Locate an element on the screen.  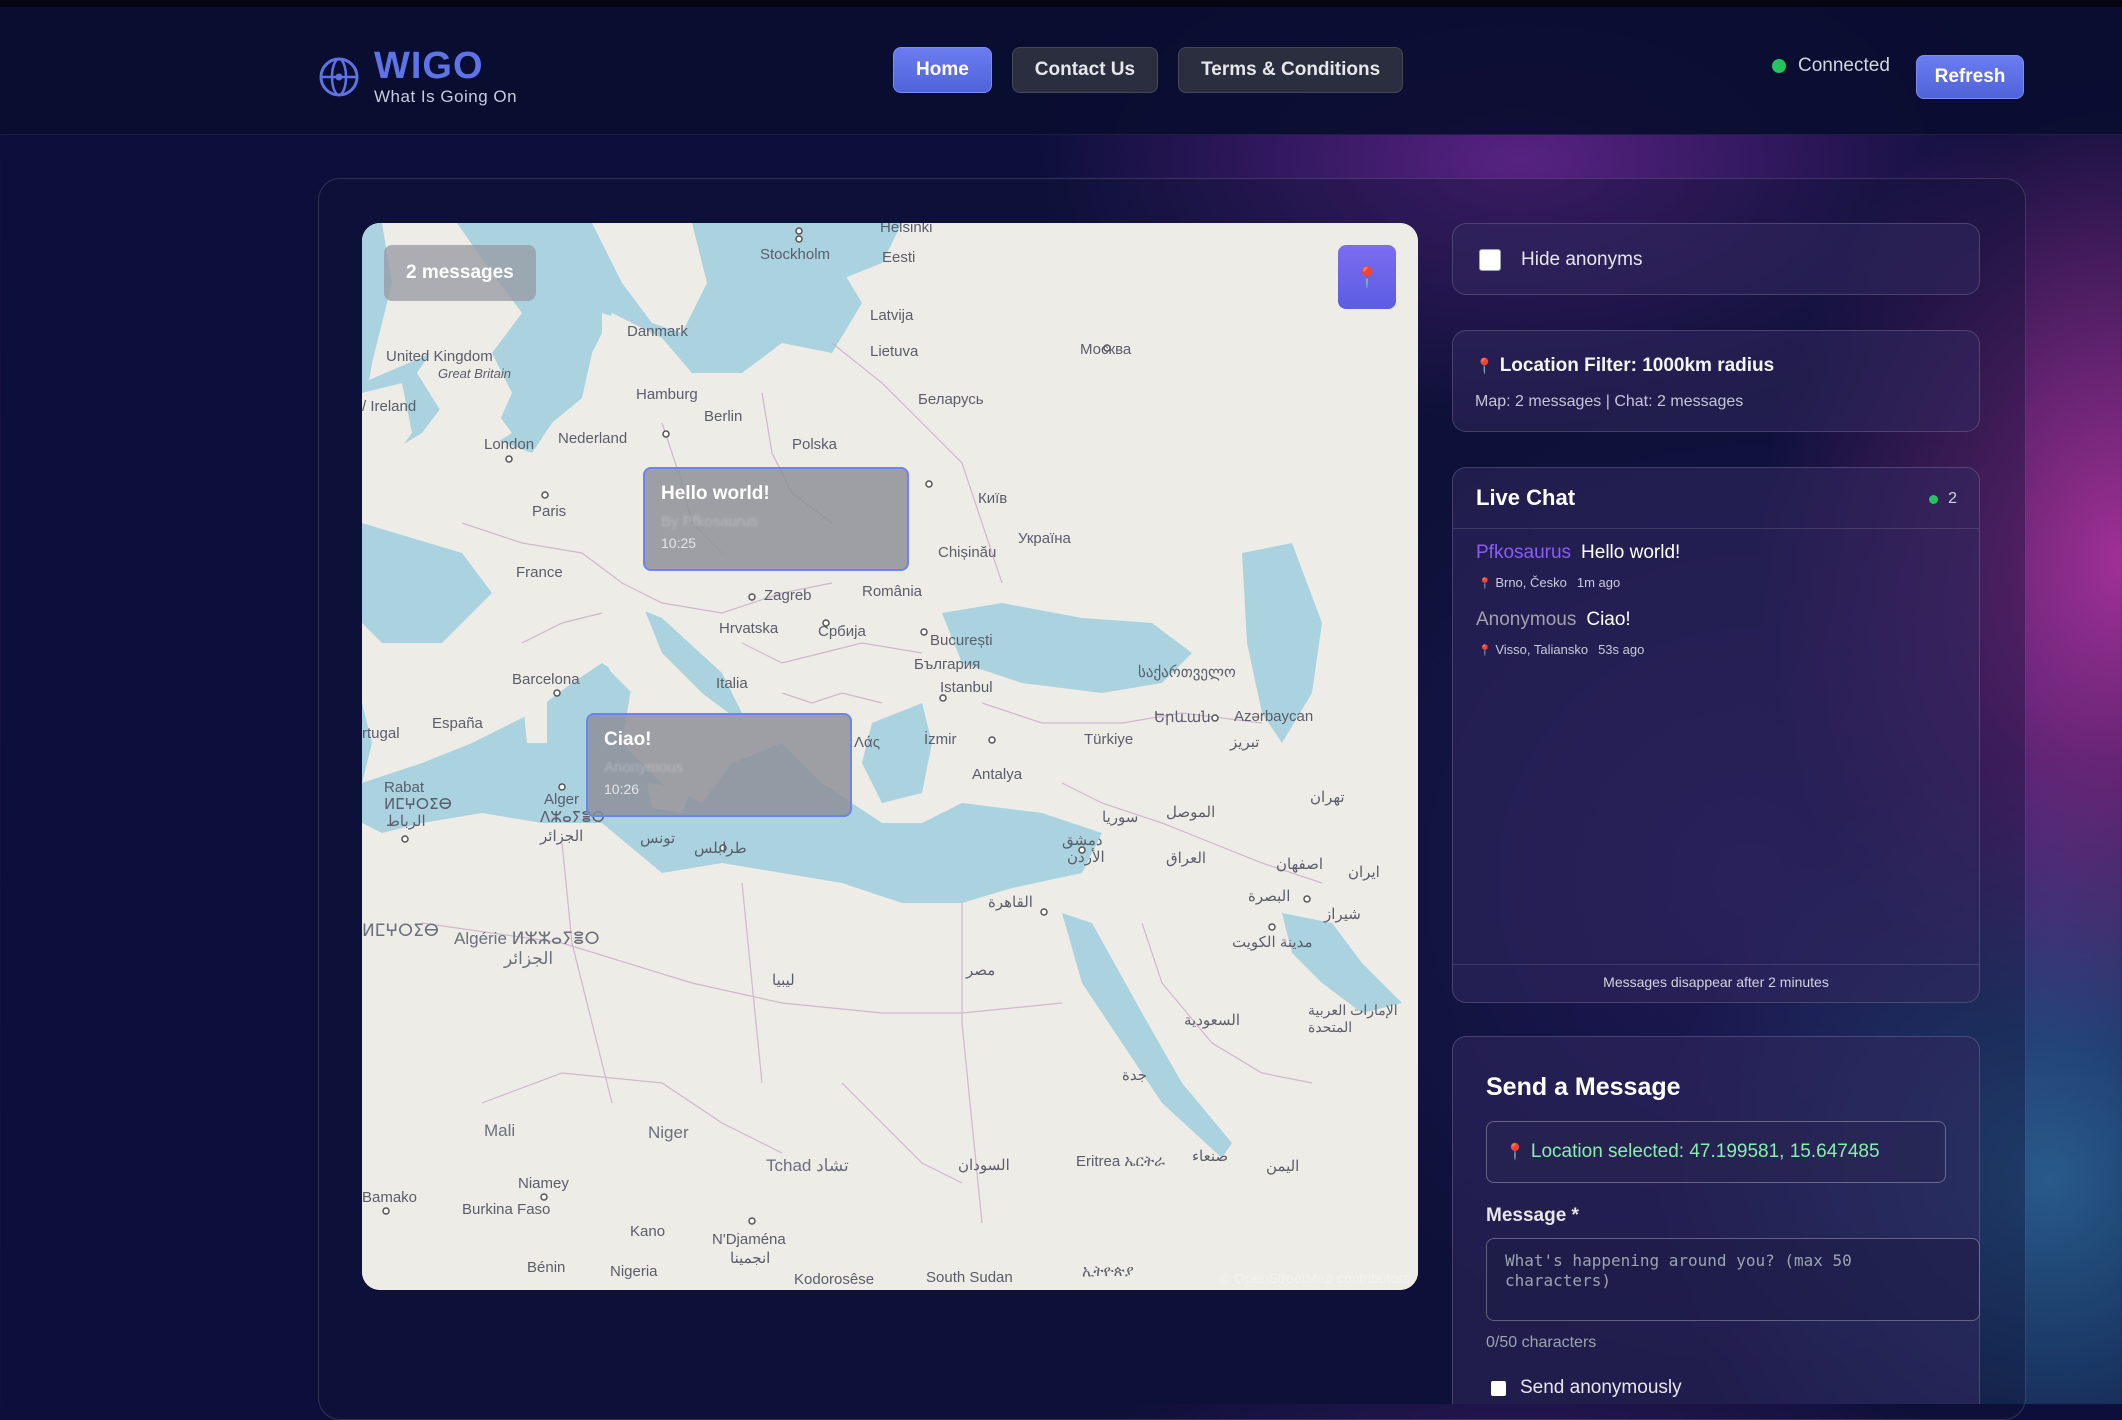
chat-time-ago: 53s ago is located at coordinates (1621, 649).